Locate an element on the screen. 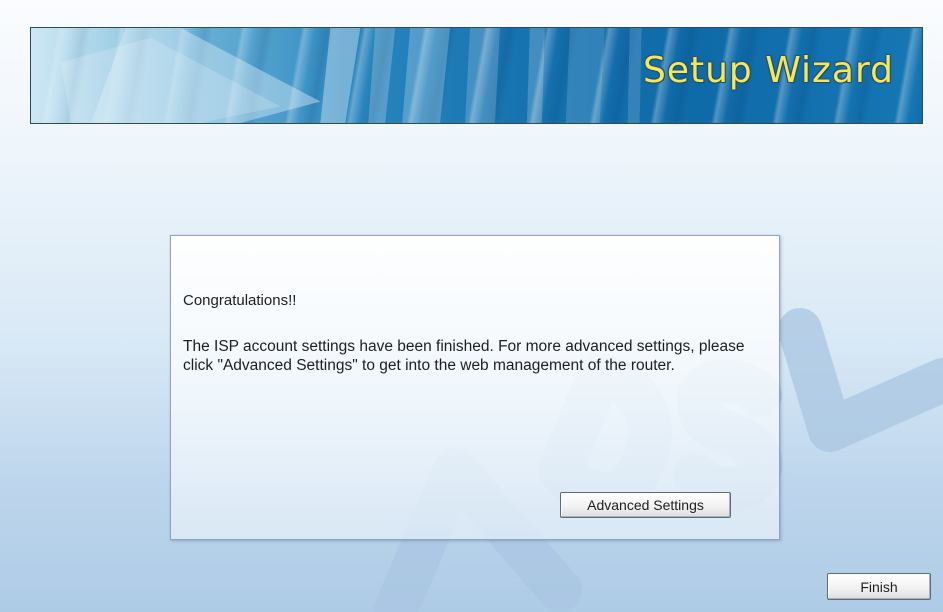 The width and height of the screenshot is (943, 612). congratulations-heading: Congratulations!! is located at coordinates (240, 300).